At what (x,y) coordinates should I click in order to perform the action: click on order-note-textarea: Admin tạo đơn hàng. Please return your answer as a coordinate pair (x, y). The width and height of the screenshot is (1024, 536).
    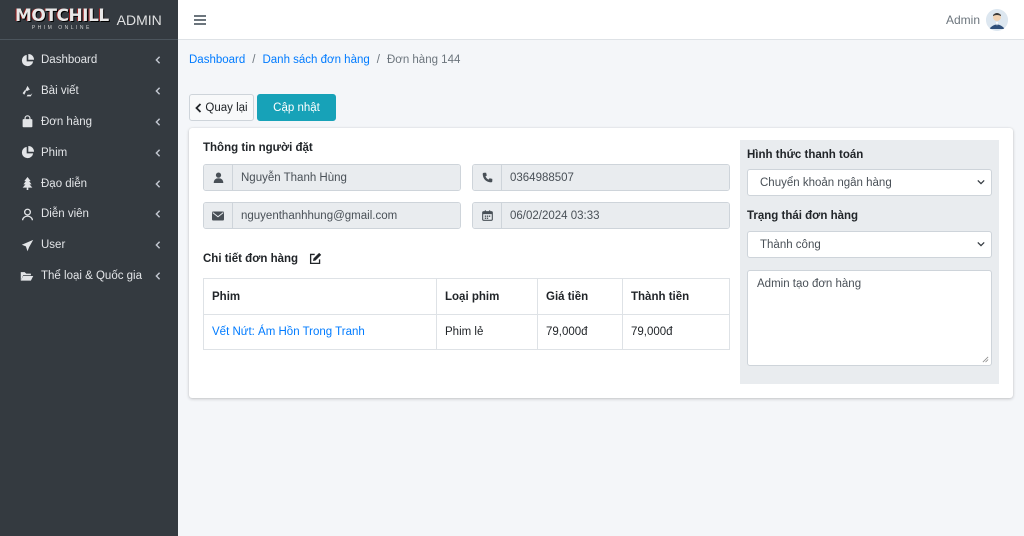
    Looking at the image, I should click on (869, 318).